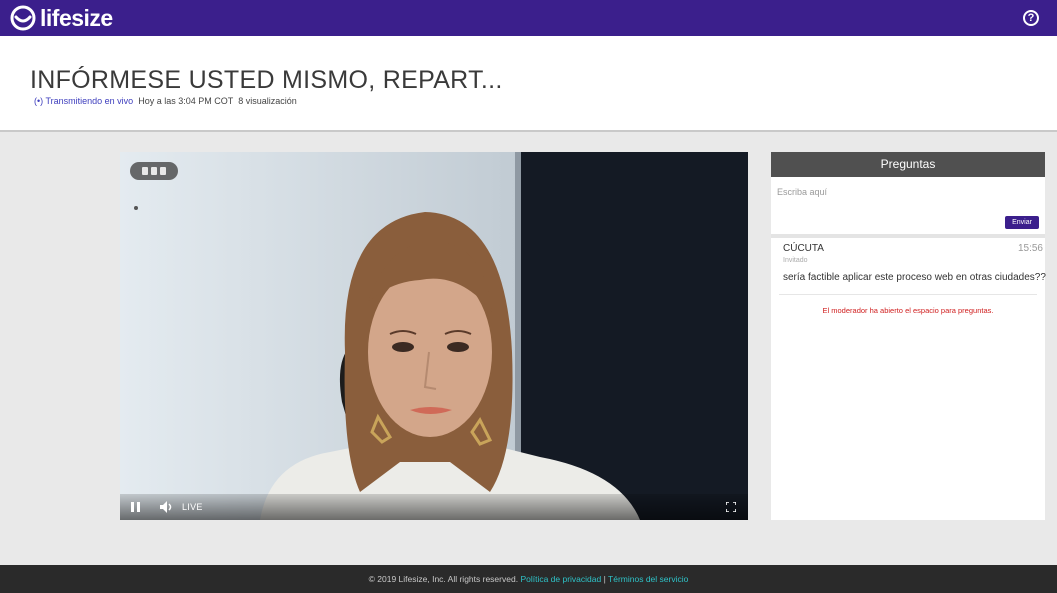 This screenshot has height=593, width=1057. Describe the element at coordinates (1030, 248) in the screenshot. I see `question-time: 15:56` at that location.